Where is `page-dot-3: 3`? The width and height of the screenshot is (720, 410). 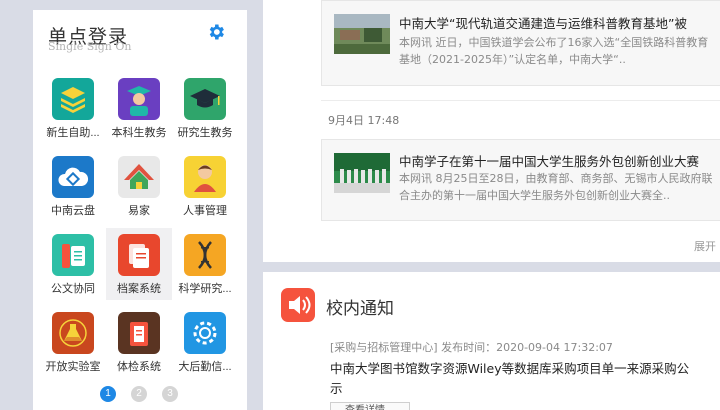
page-dot-3: 3 is located at coordinates (170, 394).